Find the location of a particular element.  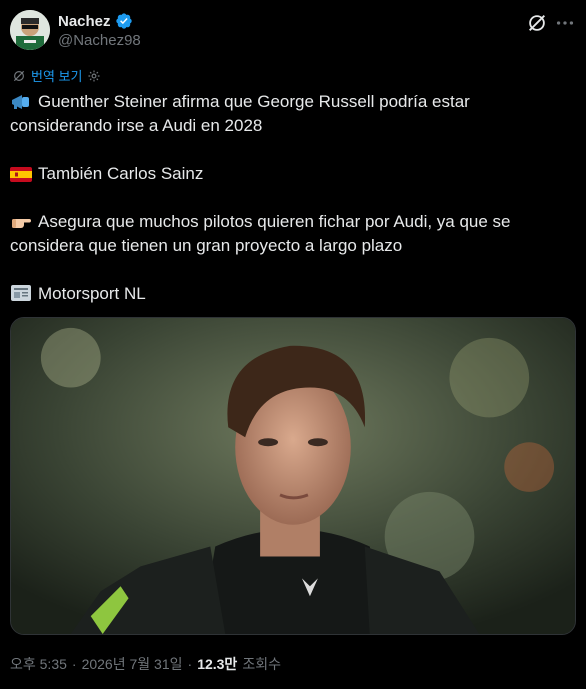

views-count: 12.3만 is located at coordinates (217, 664).